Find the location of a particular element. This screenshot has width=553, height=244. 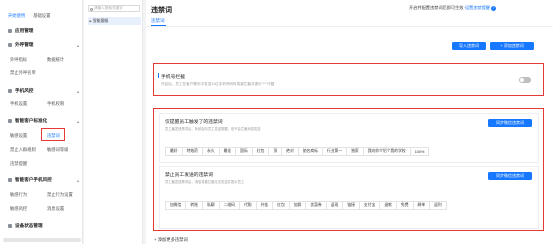

sidebar-sub: 数据统计 is located at coordinates (55, 60).